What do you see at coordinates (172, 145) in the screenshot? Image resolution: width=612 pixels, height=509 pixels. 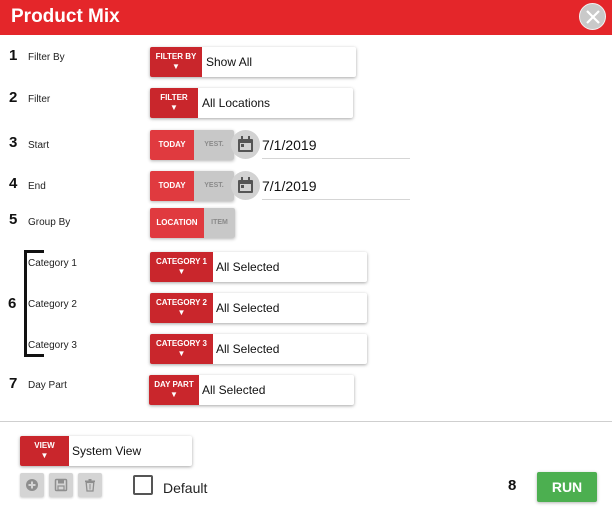 I see `start-today-button: TODAY` at bounding box center [172, 145].